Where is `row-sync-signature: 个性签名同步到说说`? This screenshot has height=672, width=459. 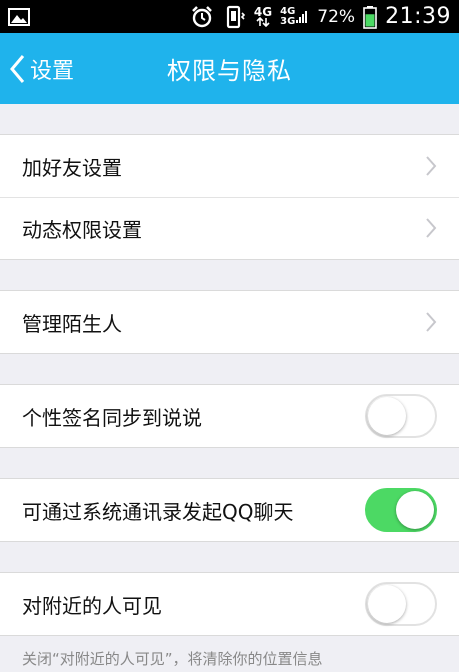 row-sync-signature: 个性签名同步到说说 is located at coordinates (229, 416).